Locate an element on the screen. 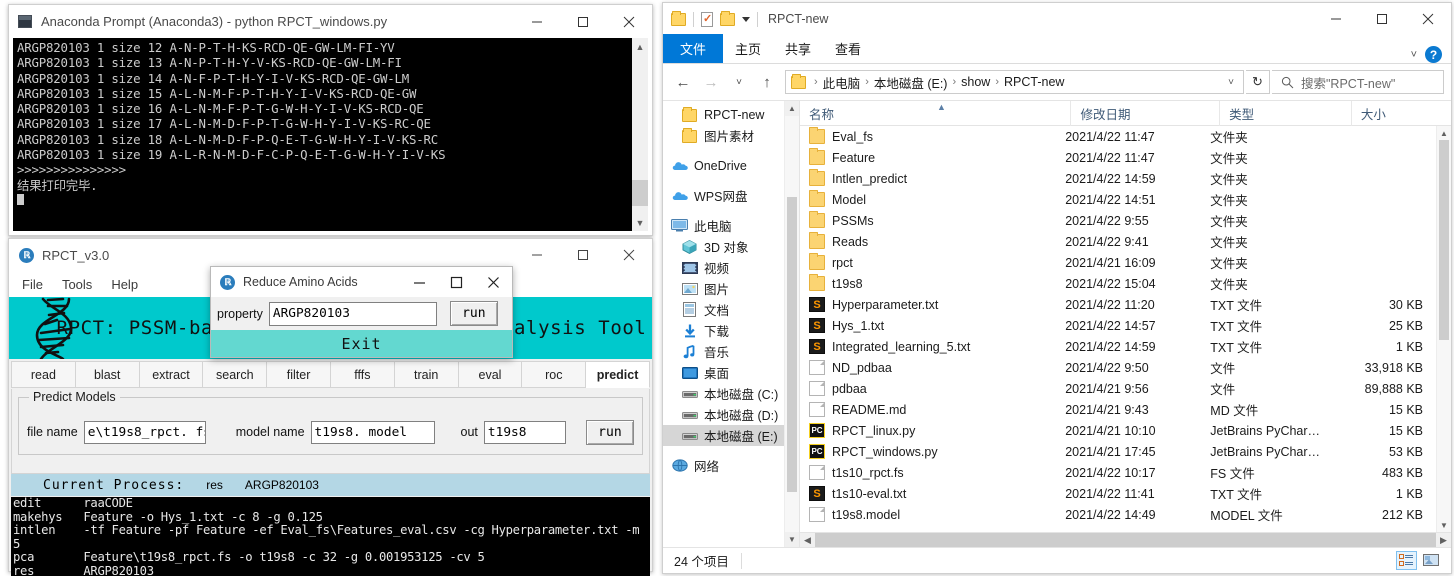  address-bar: › 此电脑 › 本地磁盘 (E:) › show › RPCT-new ˅ is located at coordinates (1014, 82).